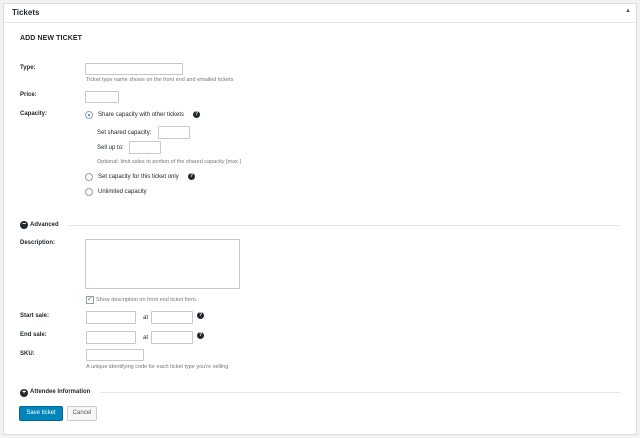  Describe the element at coordinates (344, 225) in the screenshot. I see `advanced-divider` at that location.